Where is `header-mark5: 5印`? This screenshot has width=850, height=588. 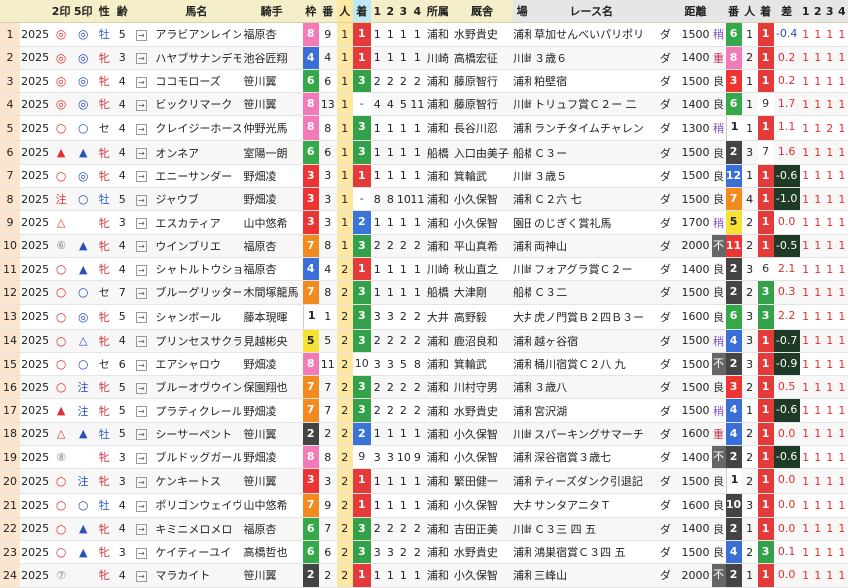 header-mark5: 5印 is located at coordinates (83, 12).